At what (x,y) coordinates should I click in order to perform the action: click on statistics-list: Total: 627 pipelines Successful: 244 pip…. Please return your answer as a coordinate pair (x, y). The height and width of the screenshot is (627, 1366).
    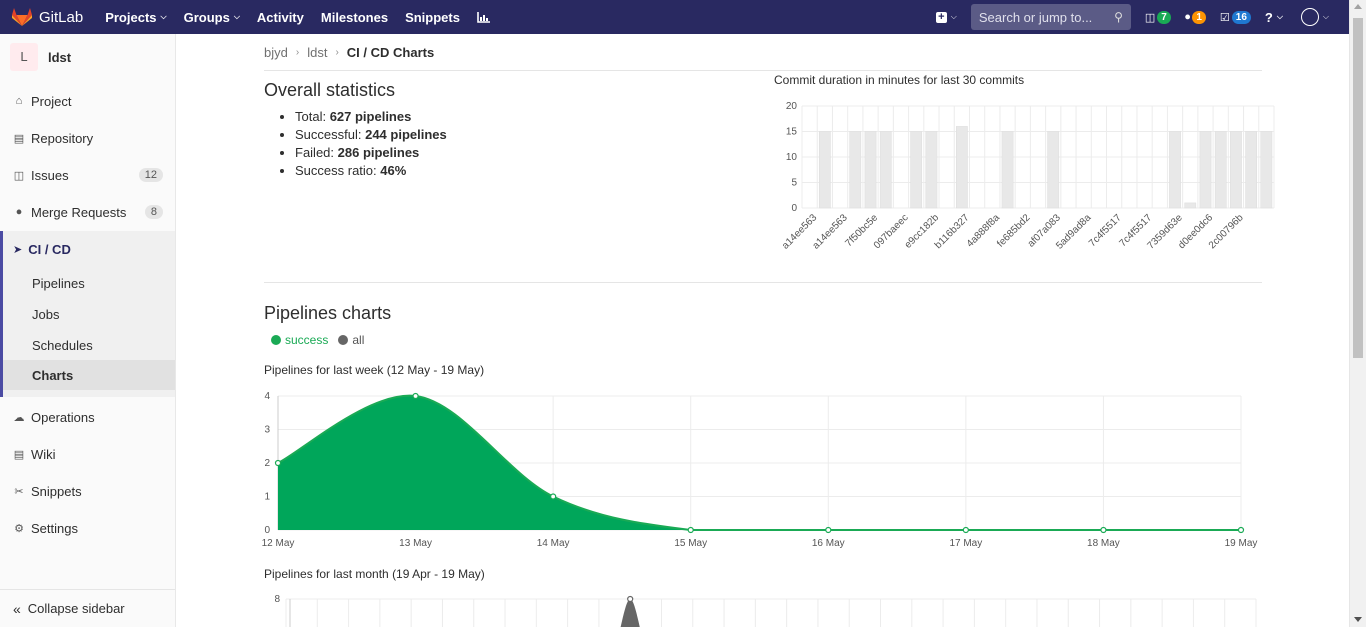
    Looking at the image, I should click on (363, 145).